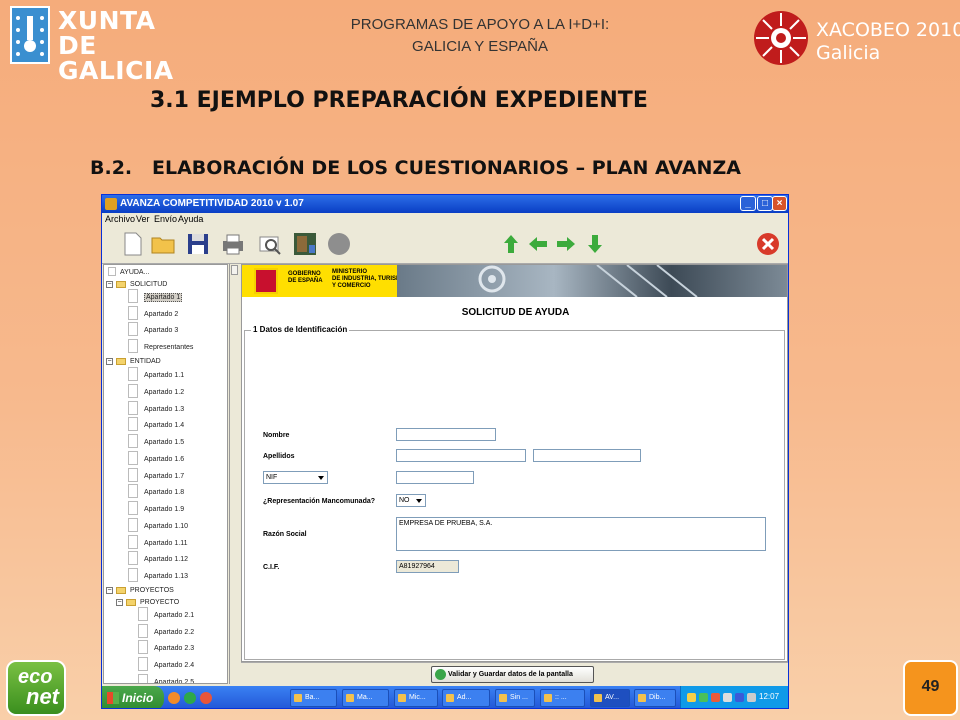 The image size is (960, 720). Describe the element at coordinates (166, 664) in the screenshot. I see `tree-item-apartado: Apartado 2.4` at that location.